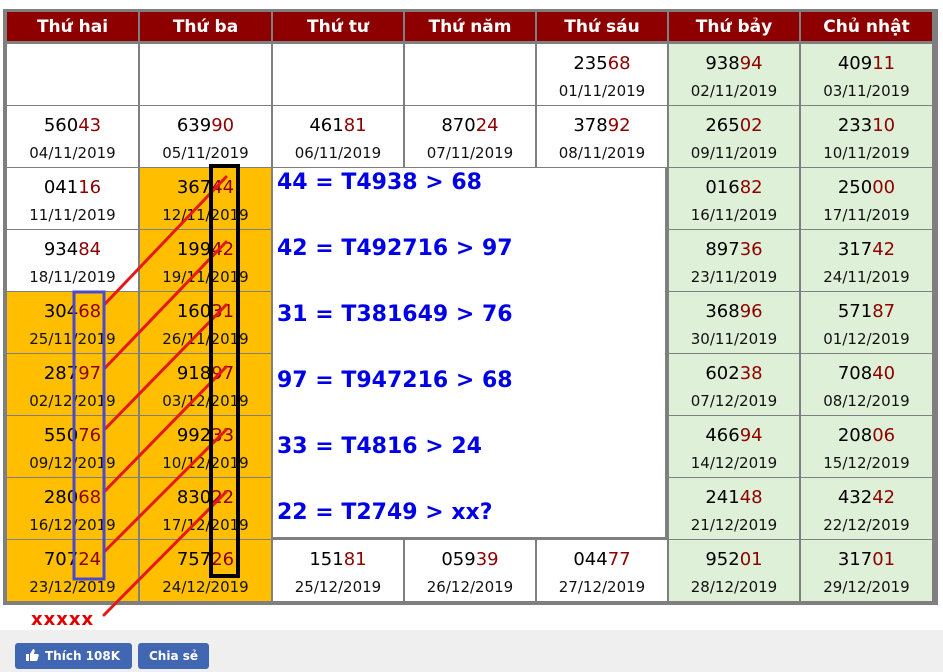  I want to click on annotation-overlay, so click(156, 390).